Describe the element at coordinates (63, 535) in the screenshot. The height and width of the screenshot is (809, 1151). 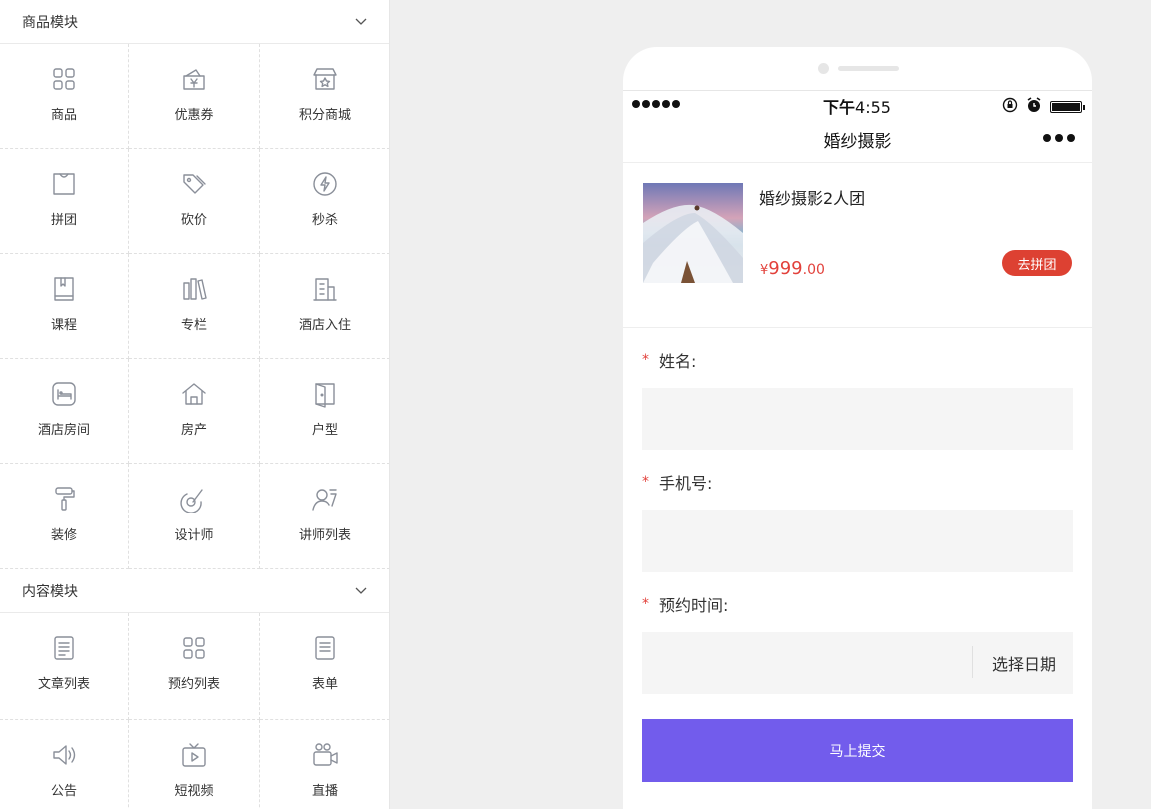
I see `component-label: 装修` at that location.